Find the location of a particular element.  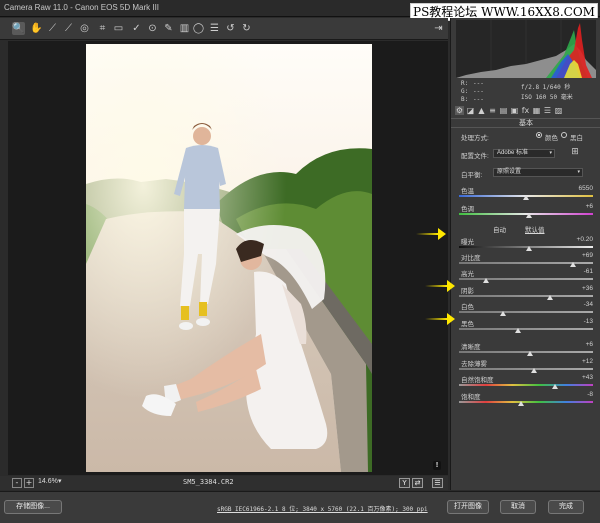

rgb-b-label: B: is located at coordinates (465, 99).